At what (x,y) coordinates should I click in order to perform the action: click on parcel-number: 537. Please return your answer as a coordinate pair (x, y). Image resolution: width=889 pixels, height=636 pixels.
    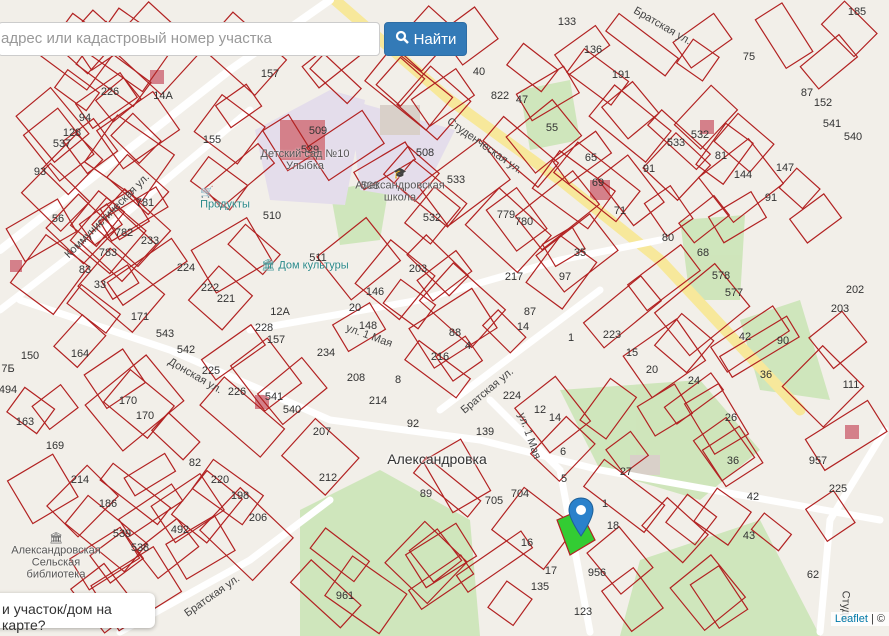
    Looking at the image, I should click on (62, 144).